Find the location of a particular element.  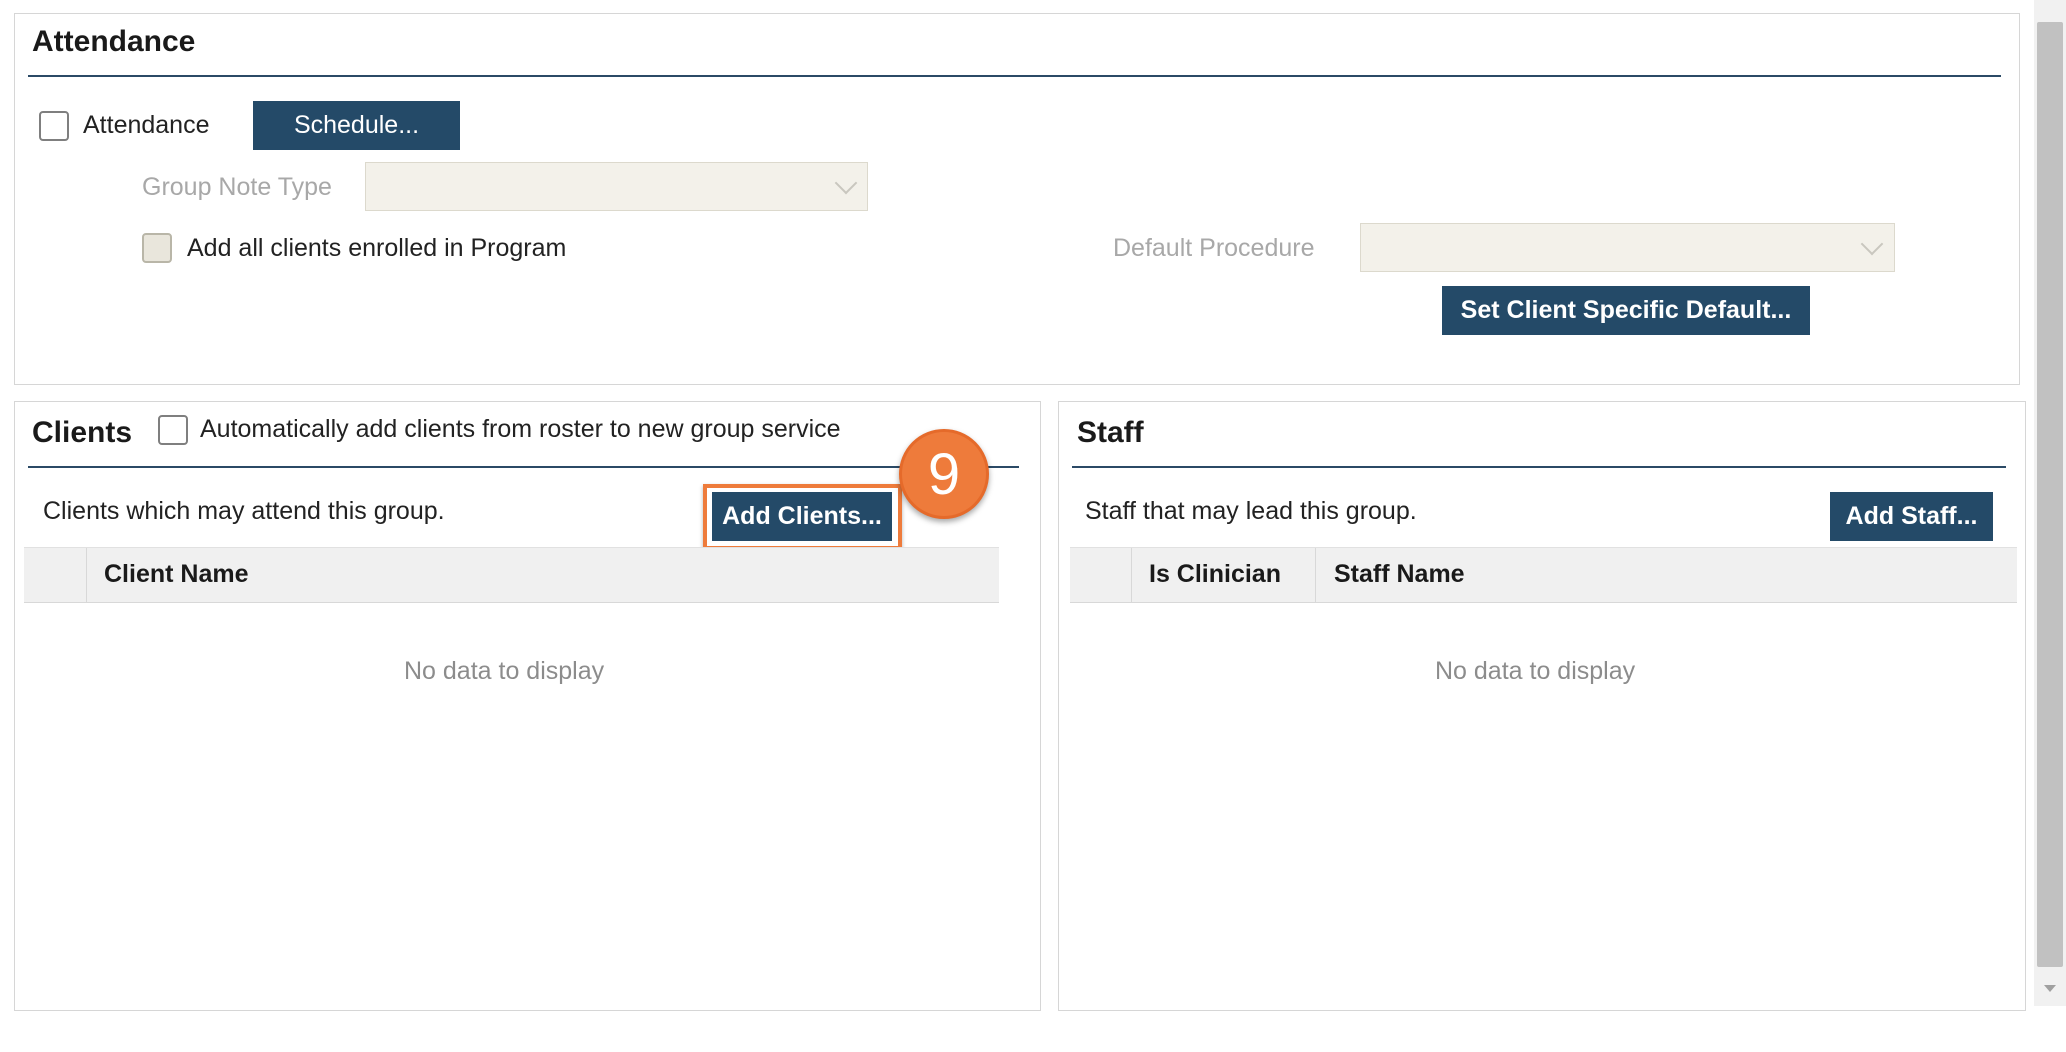

scrollbar-thumb is located at coordinates (2050, 494).